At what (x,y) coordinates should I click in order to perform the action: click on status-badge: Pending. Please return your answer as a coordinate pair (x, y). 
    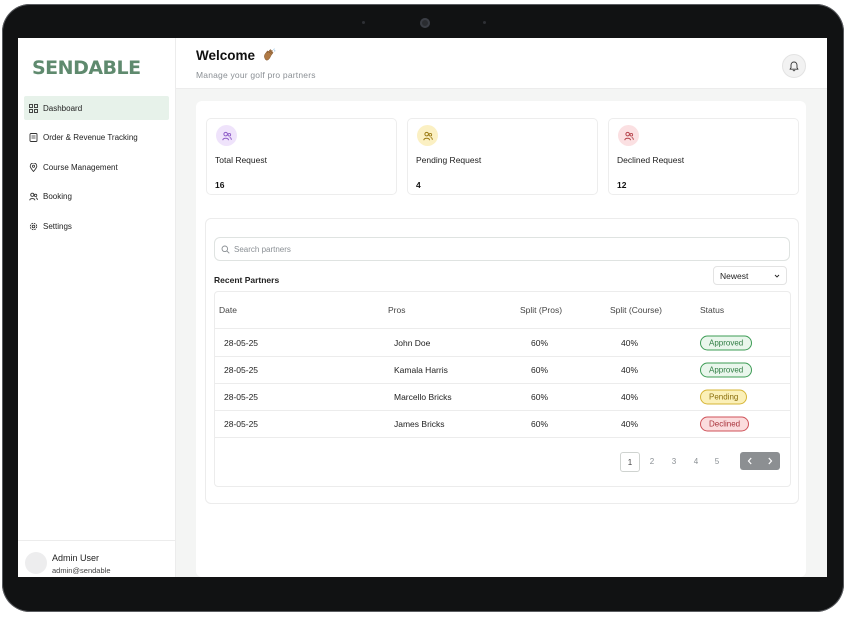
    Looking at the image, I should click on (724, 396).